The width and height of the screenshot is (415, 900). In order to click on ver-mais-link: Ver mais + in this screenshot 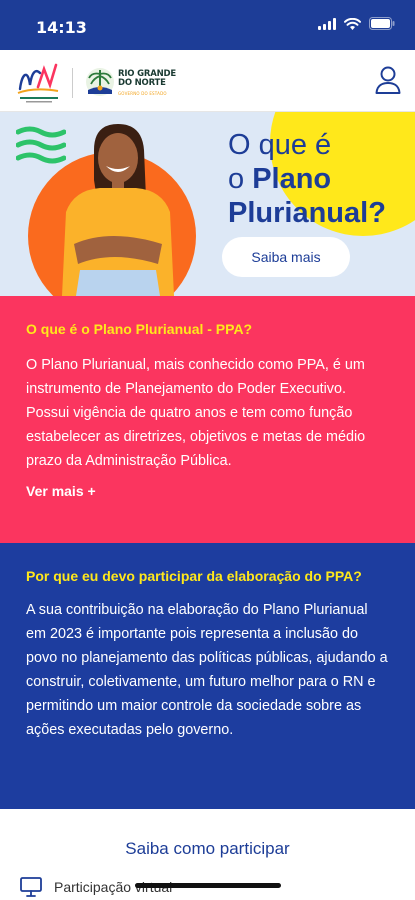, I will do `click(207, 491)`.